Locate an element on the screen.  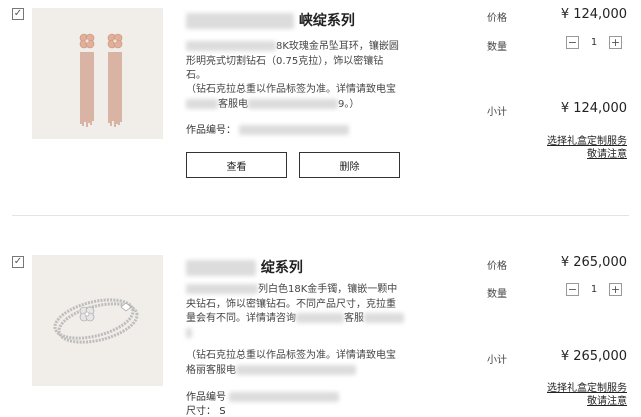
product-code: 作品编号 is located at coordinates (263, 395).